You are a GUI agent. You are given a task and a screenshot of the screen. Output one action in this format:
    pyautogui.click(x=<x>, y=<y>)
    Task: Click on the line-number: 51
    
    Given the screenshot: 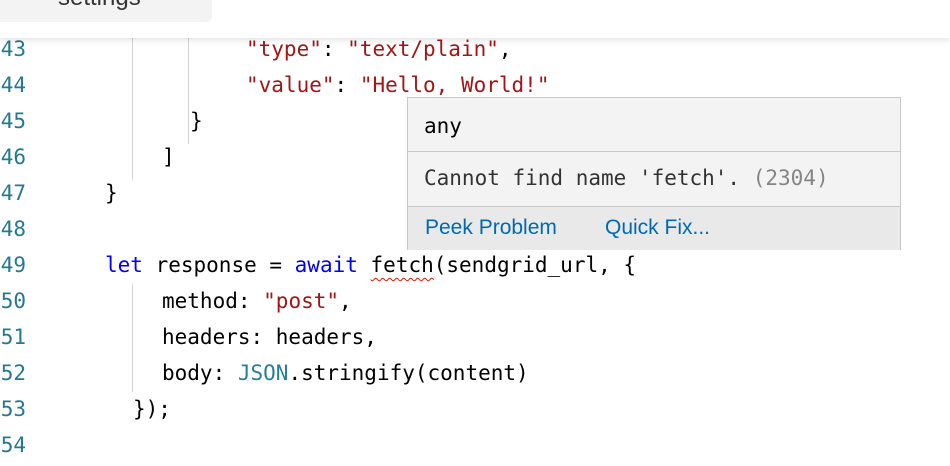 What is the action you would take?
    pyautogui.click(x=13, y=337)
    